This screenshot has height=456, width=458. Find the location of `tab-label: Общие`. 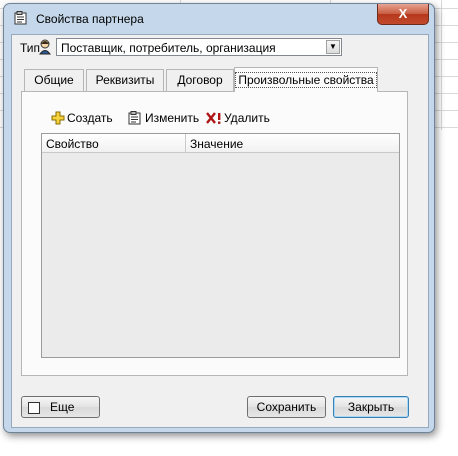

tab-label: Общие is located at coordinates (54, 80).